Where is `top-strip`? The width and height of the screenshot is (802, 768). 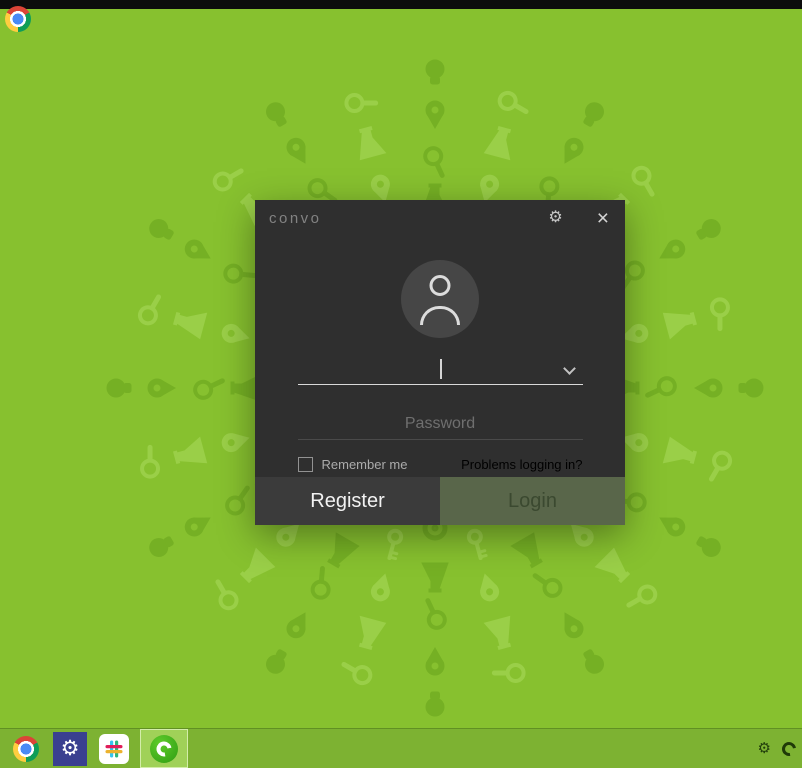
top-strip is located at coordinates (401, 4).